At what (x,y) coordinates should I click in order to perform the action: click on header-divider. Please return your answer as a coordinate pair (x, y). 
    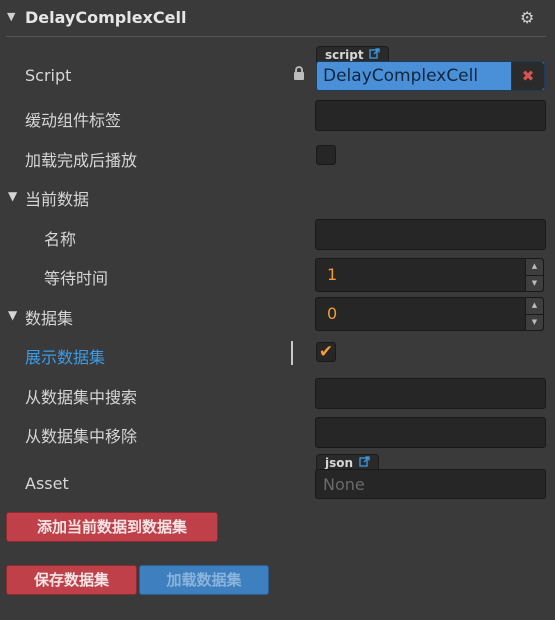
    Looking at the image, I should click on (276, 36).